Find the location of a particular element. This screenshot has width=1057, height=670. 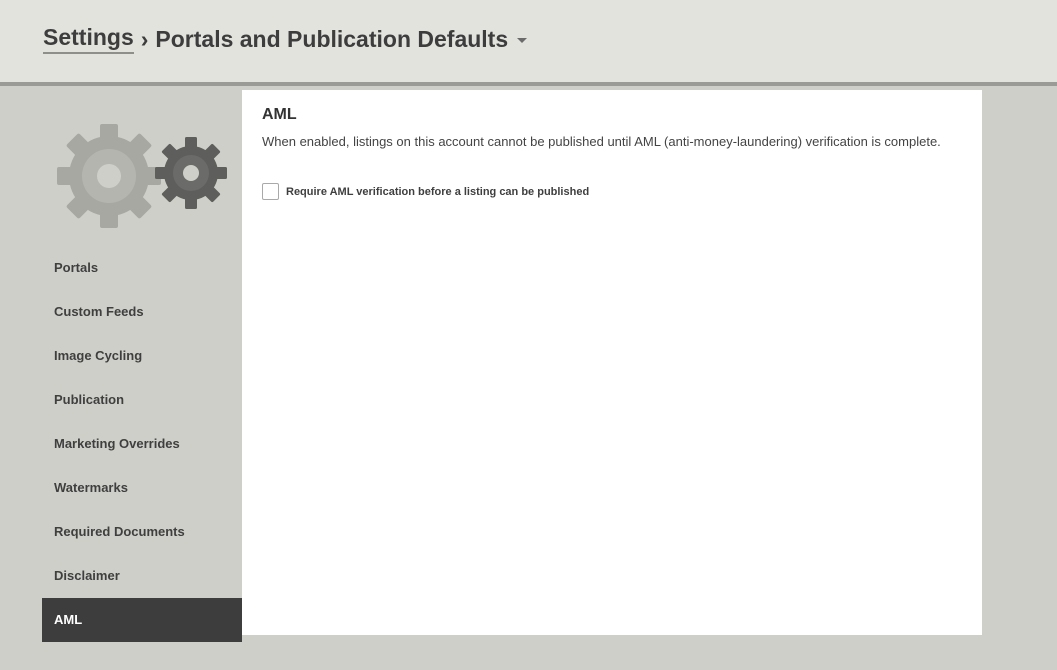

sidebar-item-aml: AML is located at coordinates (142, 620).